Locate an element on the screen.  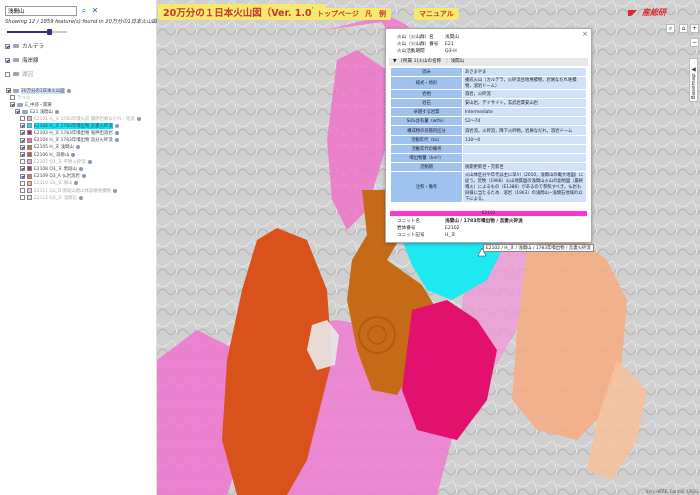
unit-layer-row: E2109 Q3_A 仏岩溶岩 is located at coordinates (53, 176).